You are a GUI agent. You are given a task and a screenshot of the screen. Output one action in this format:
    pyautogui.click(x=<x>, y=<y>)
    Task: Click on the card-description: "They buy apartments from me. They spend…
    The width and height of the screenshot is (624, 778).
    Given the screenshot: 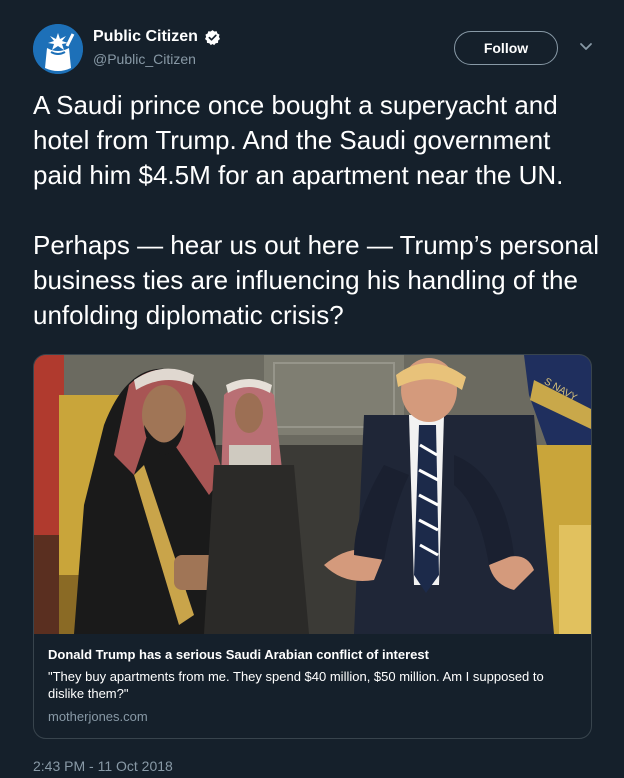 What is the action you would take?
    pyautogui.click(x=296, y=685)
    